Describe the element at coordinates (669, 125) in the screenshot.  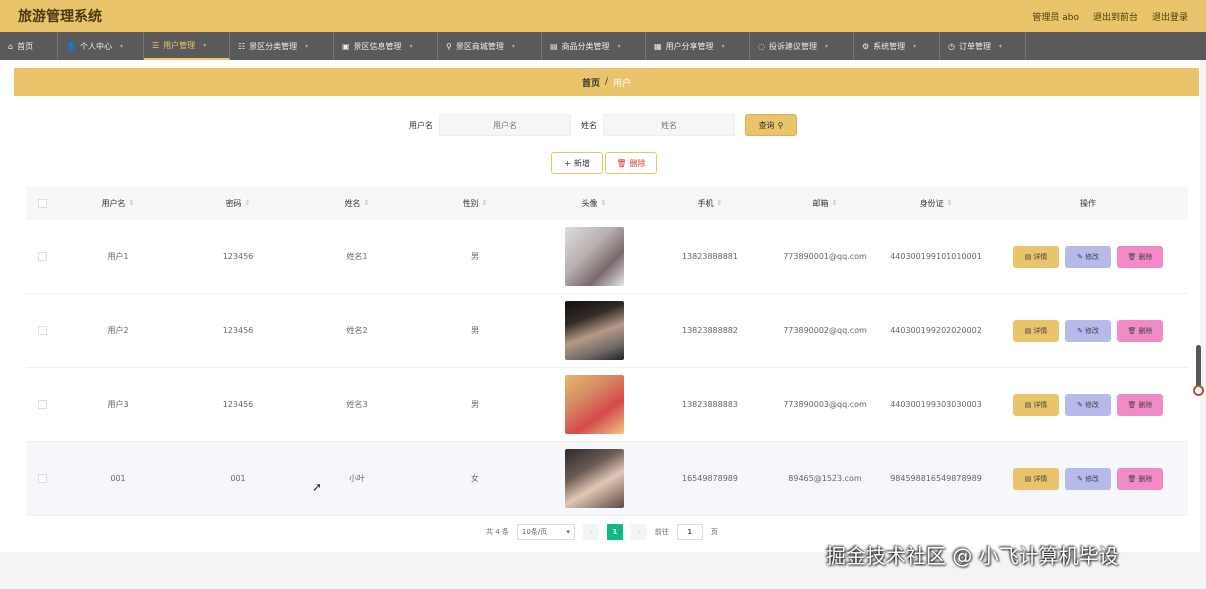
I see `name-input` at that location.